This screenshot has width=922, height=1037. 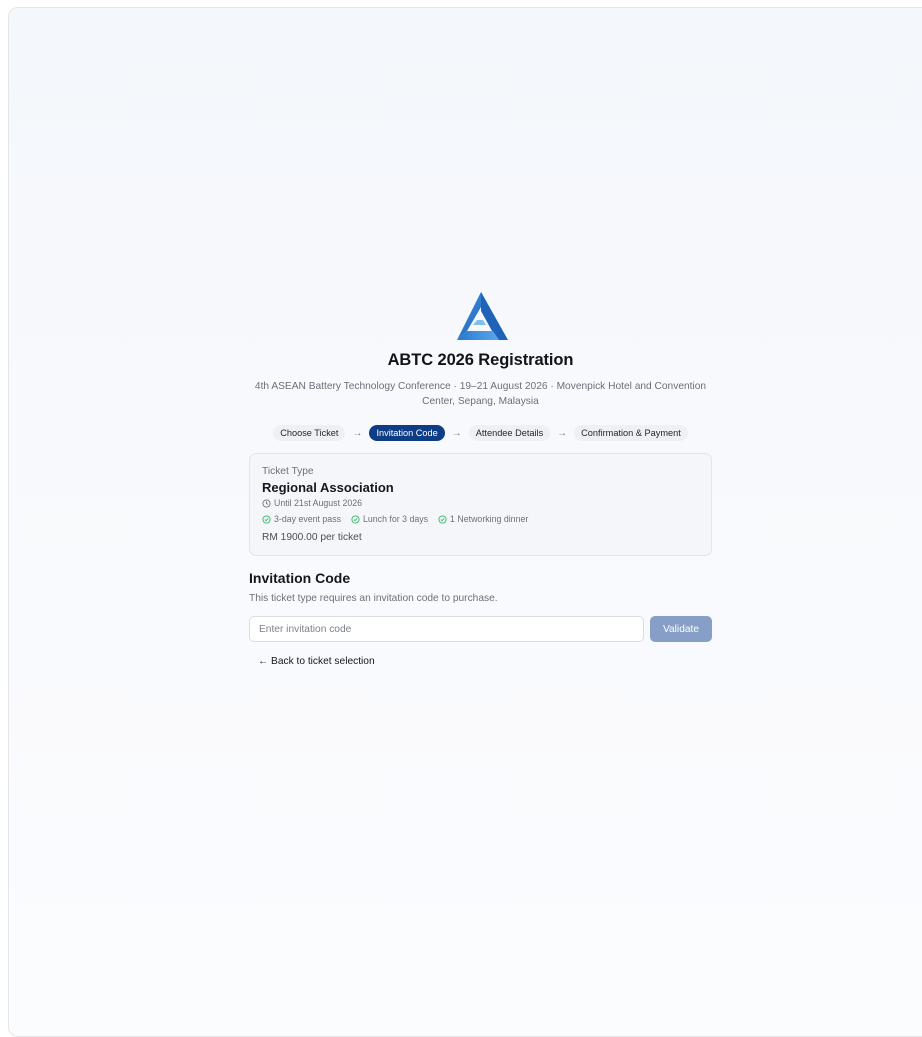 What do you see at coordinates (396, 519) in the screenshot?
I see `perk-text: Lunch for 3 days` at bounding box center [396, 519].